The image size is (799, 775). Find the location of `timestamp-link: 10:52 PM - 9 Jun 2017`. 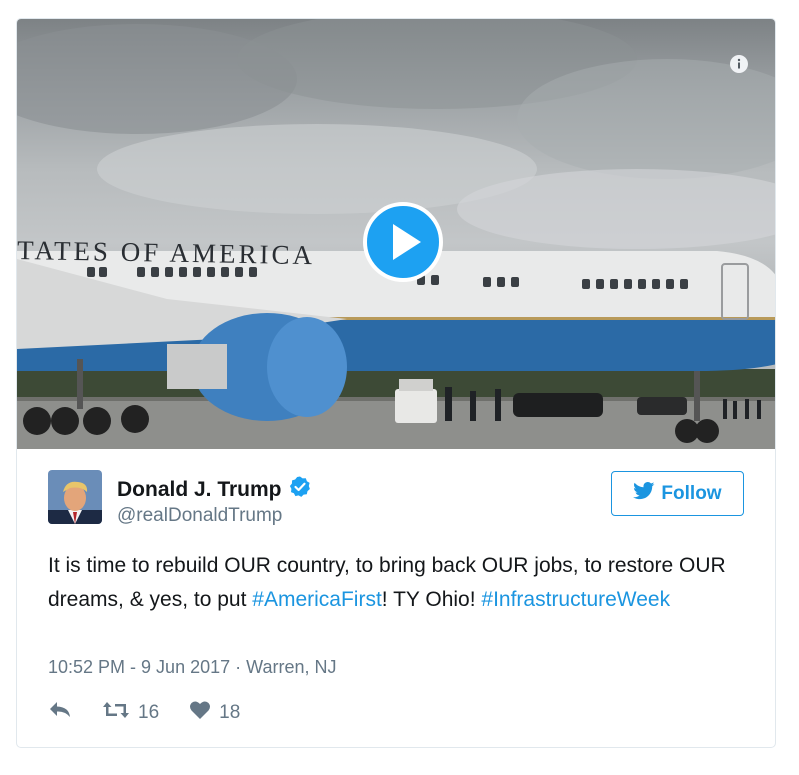

timestamp-link: 10:52 PM - 9 Jun 2017 is located at coordinates (139, 667).